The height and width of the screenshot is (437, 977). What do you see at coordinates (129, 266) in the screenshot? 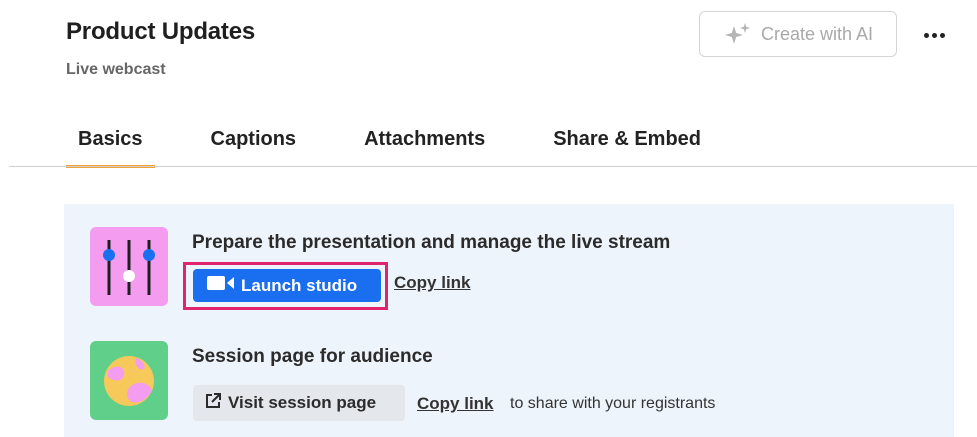
I see `sliders-icon` at bounding box center [129, 266].